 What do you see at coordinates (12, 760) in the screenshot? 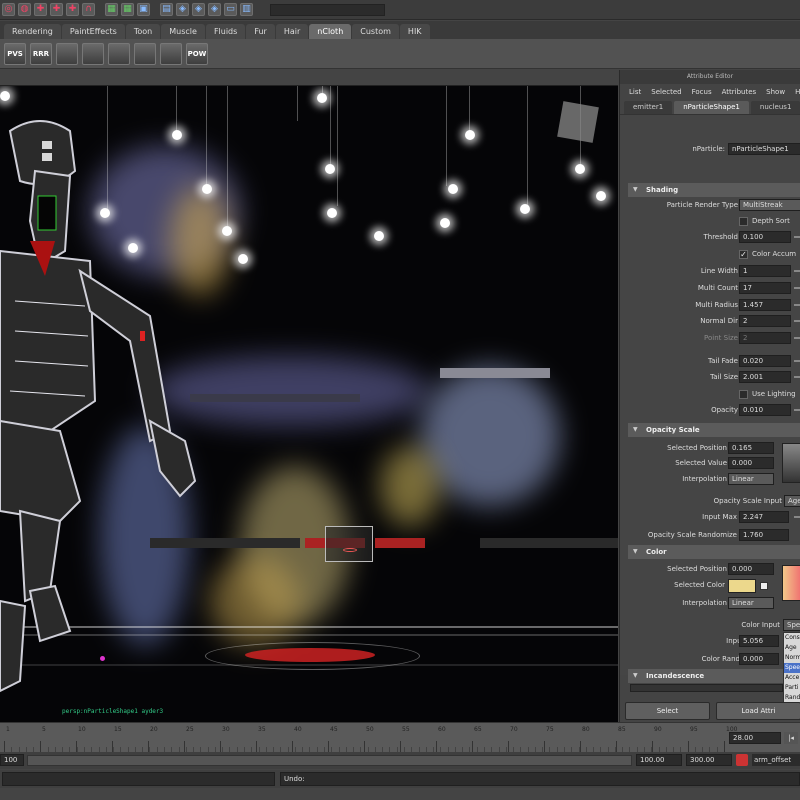
I see `range-start-field: 100` at bounding box center [12, 760].